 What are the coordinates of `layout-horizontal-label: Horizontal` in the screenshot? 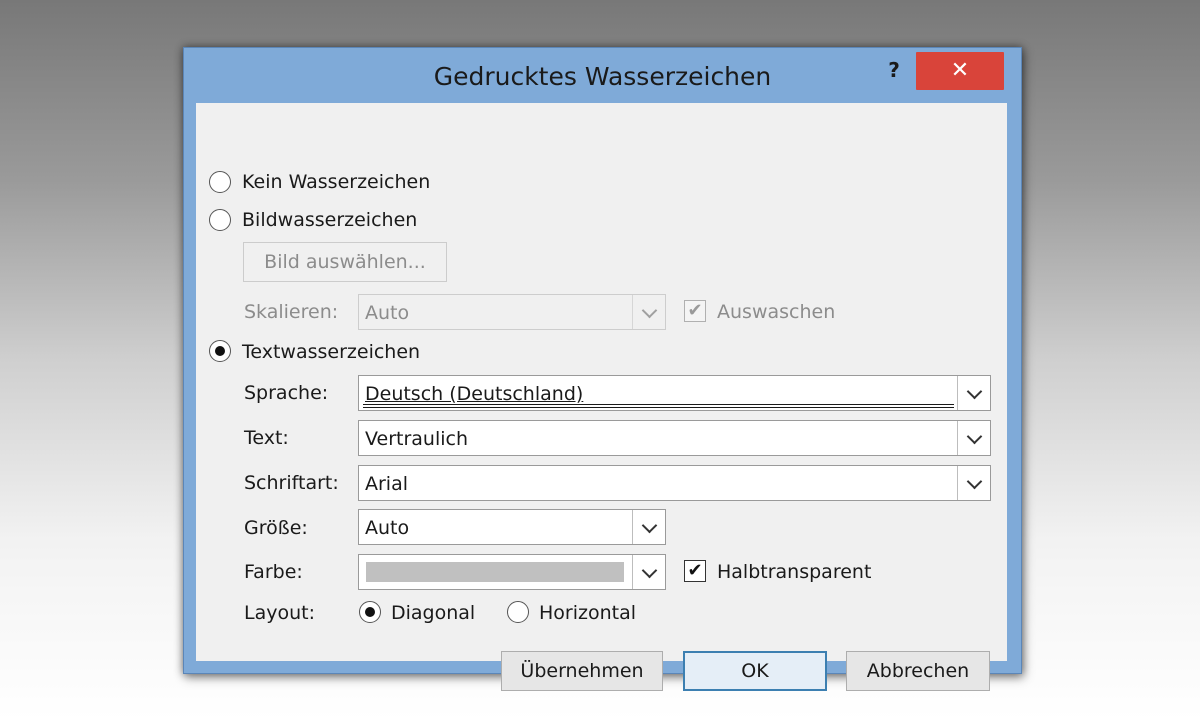 It's located at (587, 613).